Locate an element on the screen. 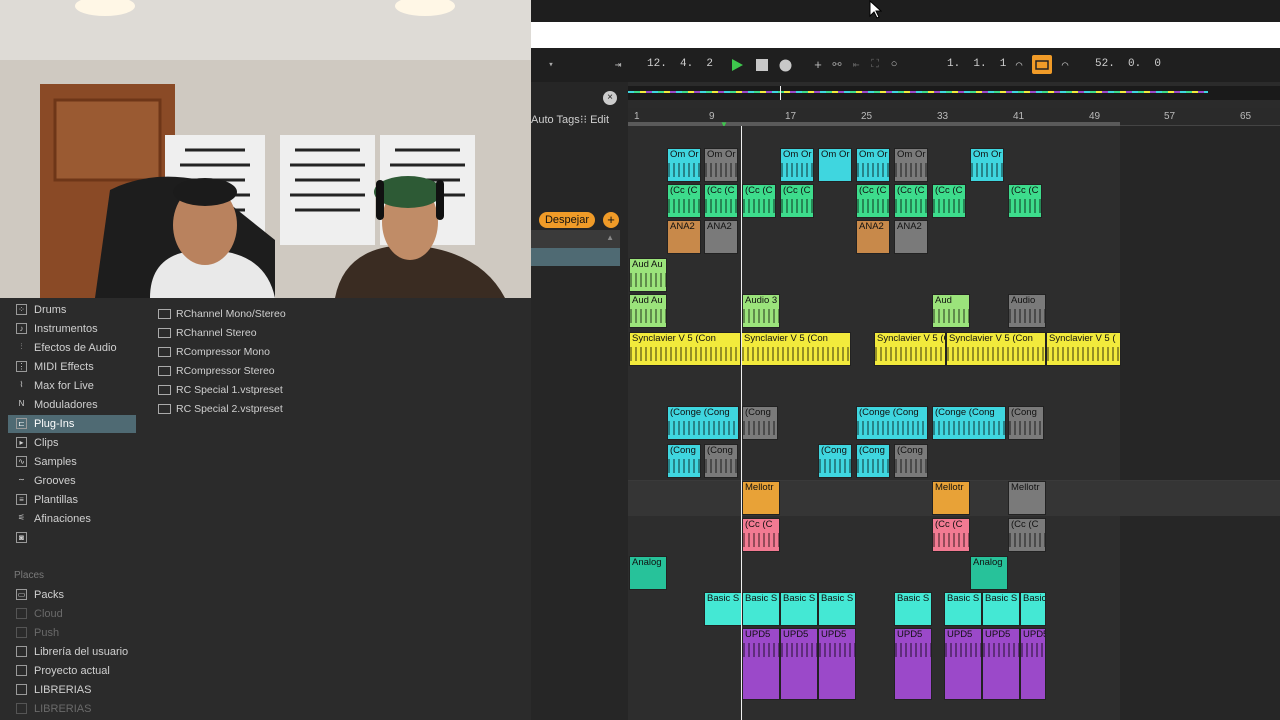 The height and width of the screenshot is (720, 1280). midi-clip: Synclavier V 5 ( is located at coordinates (1083, 349).